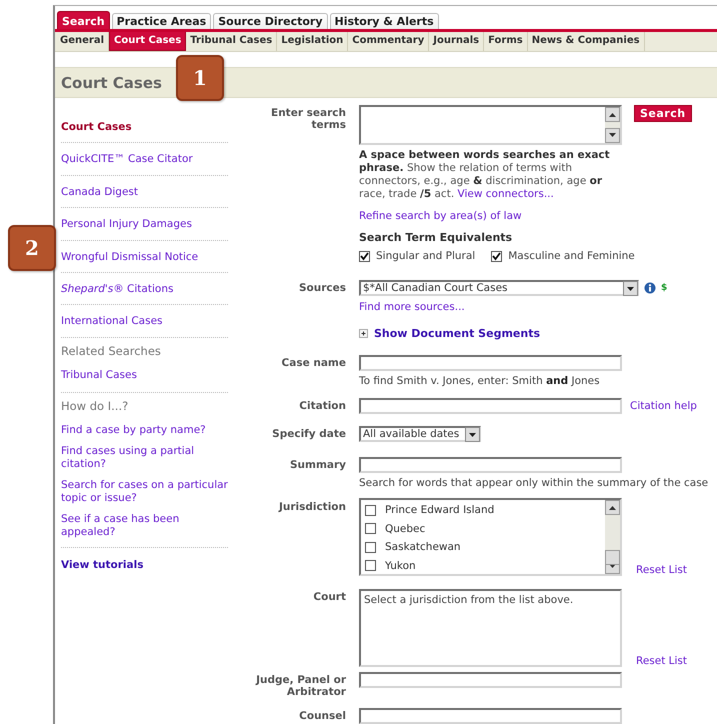 Image resolution: width=717 pixels, height=724 pixels. What do you see at coordinates (506, 41) in the screenshot?
I see `tab: Forms` at bounding box center [506, 41].